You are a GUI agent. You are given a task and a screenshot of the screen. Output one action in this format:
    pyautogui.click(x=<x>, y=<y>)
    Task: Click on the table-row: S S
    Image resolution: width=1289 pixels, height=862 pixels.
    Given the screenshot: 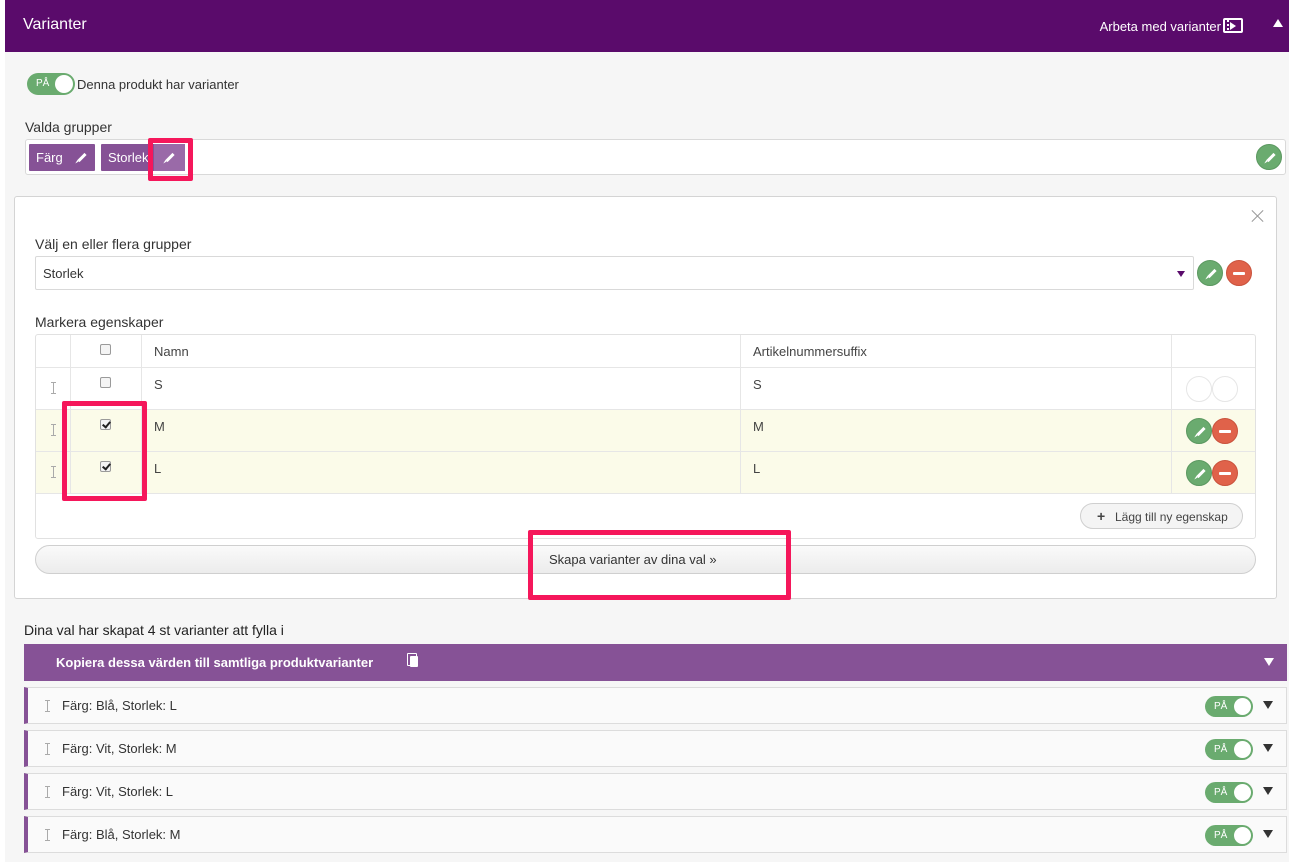 What is the action you would take?
    pyautogui.click(x=645, y=389)
    